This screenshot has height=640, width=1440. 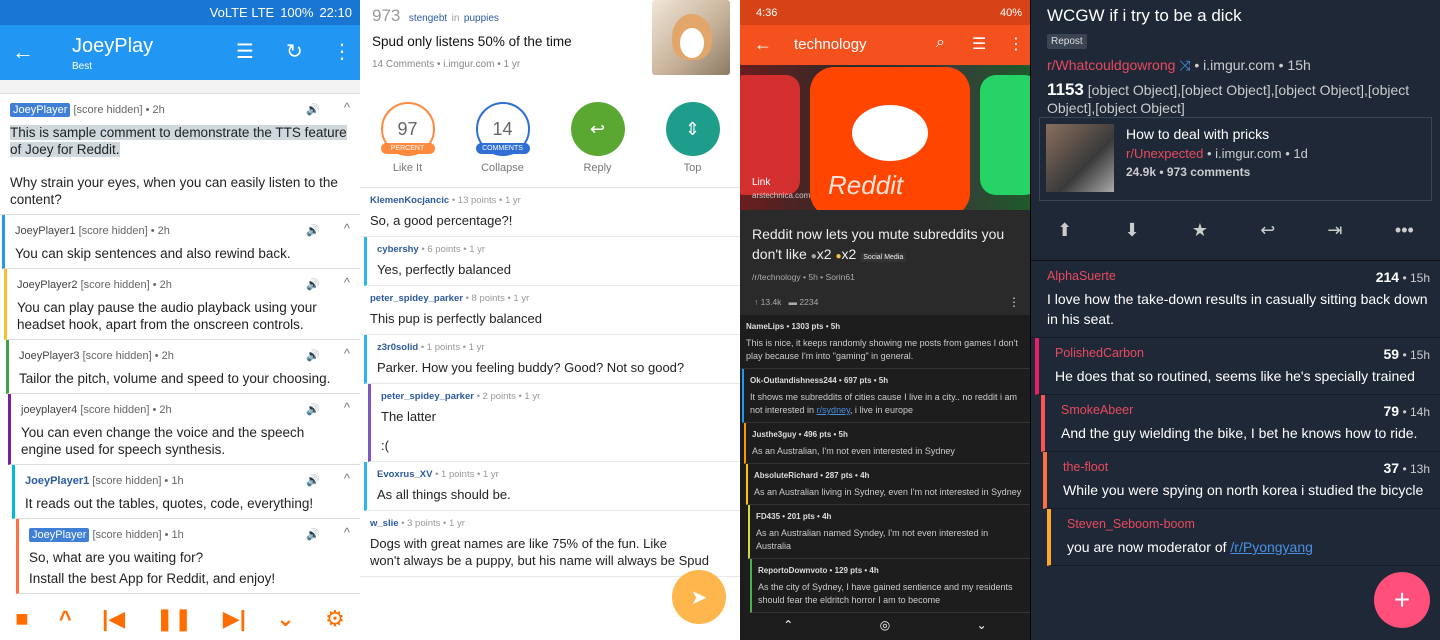 I want to click on nav-compass-icon: ◎, so click(x=885, y=629).